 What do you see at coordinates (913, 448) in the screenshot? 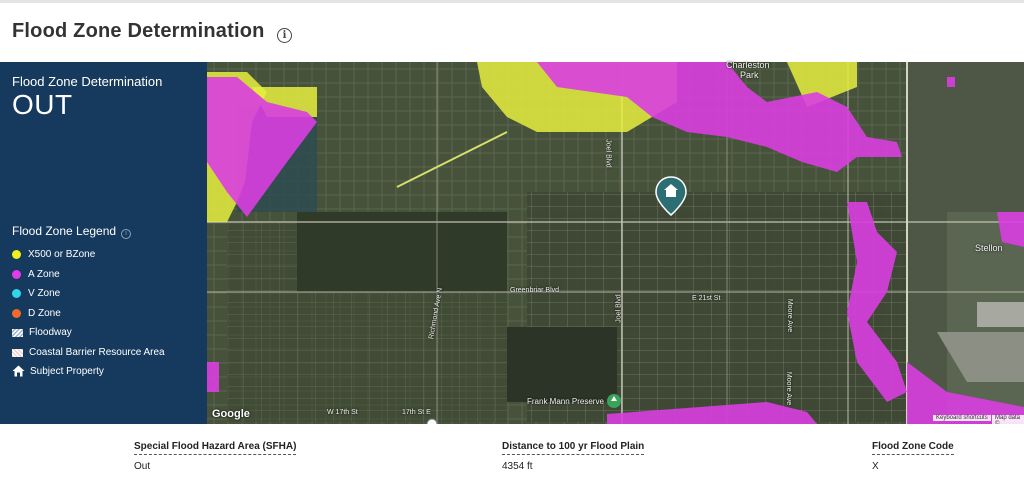
I see `flood-zone-code-label: Flood Zone Code` at bounding box center [913, 448].